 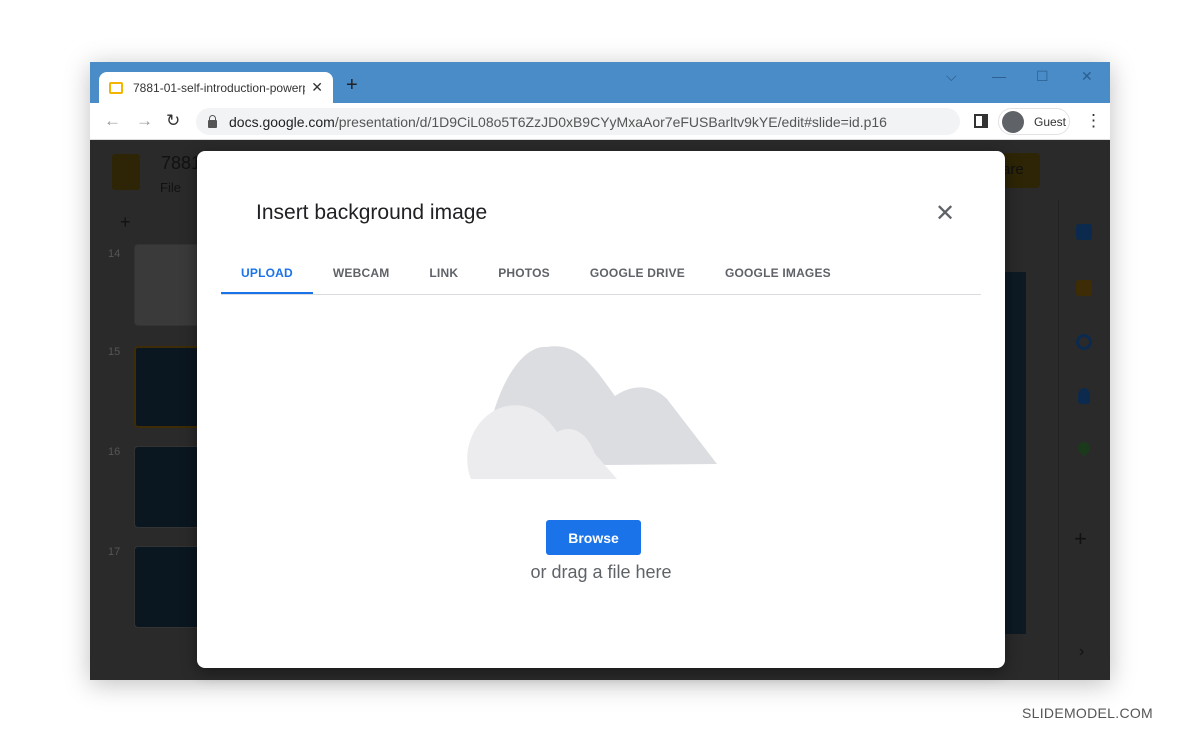 What do you see at coordinates (352, 85) in the screenshot?
I see `new-tab-button: +` at bounding box center [352, 85].